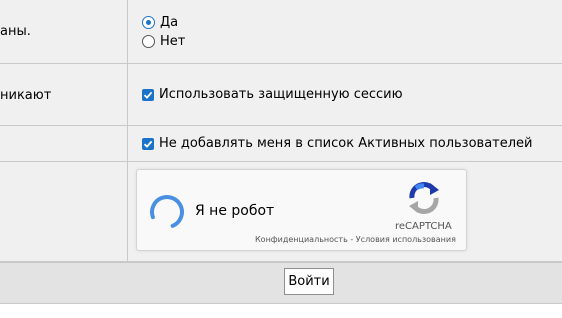 This screenshot has width=562, height=318. What do you see at coordinates (406, 239) in the screenshot?
I see `recaptcha-terms-link: Условия использования` at bounding box center [406, 239].